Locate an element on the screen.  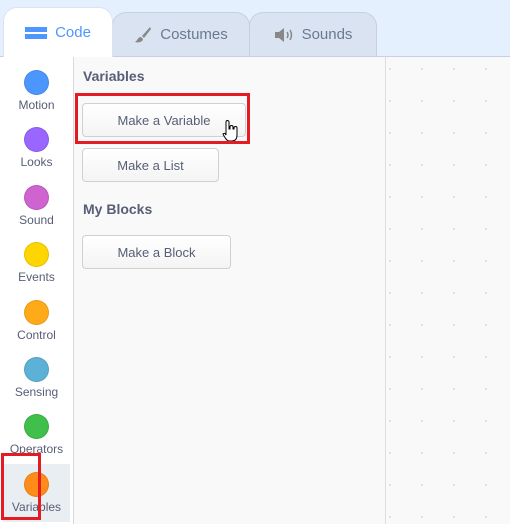
category-label: Looks is located at coordinates (36, 162).